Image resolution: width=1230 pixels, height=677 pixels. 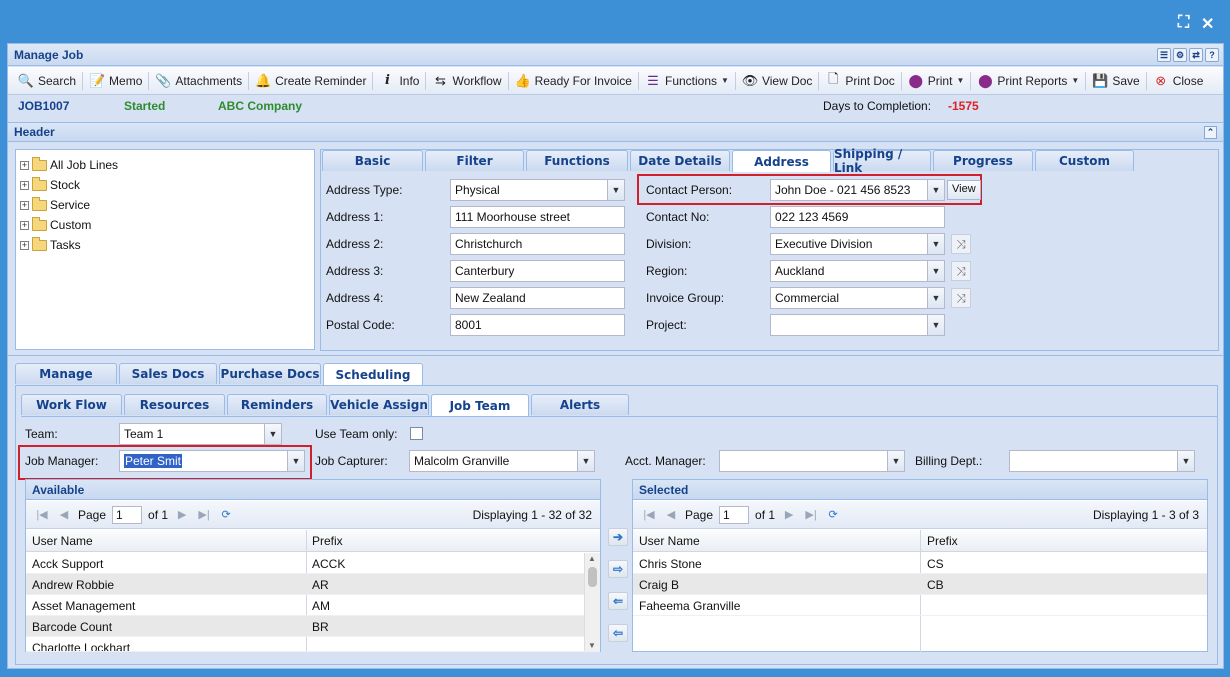 What do you see at coordinates (50, 244) in the screenshot?
I see `tree-node-tasks: + Tasks` at bounding box center [50, 244].